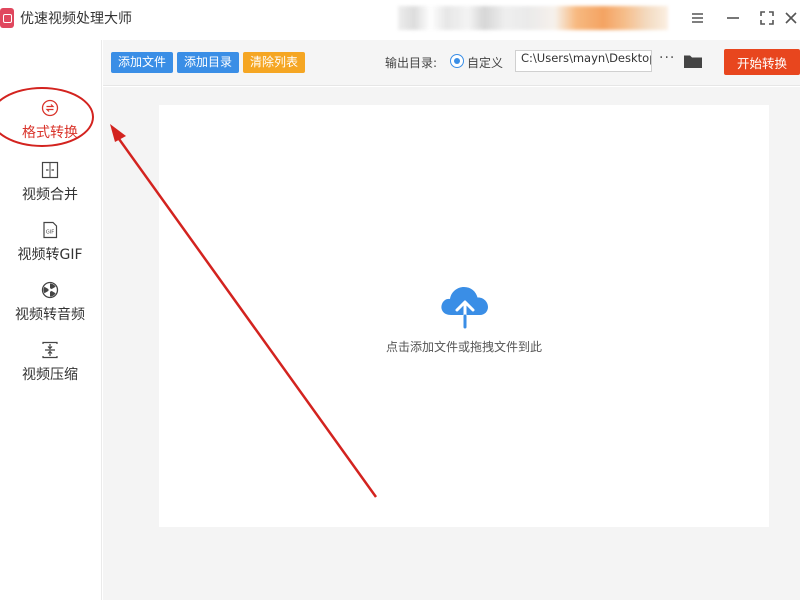 This screenshot has width=800, height=600. I want to click on sidebar-item-label: 格式转换, so click(50, 133).